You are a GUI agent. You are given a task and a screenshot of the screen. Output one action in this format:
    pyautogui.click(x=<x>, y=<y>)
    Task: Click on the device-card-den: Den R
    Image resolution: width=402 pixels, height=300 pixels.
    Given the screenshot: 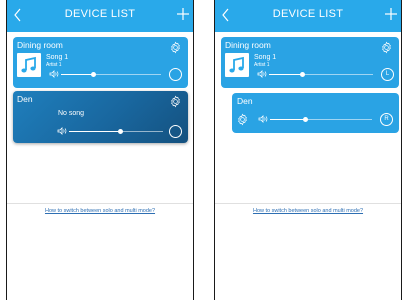 What is the action you would take?
    pyautogui.click(x=315, y=113)
    